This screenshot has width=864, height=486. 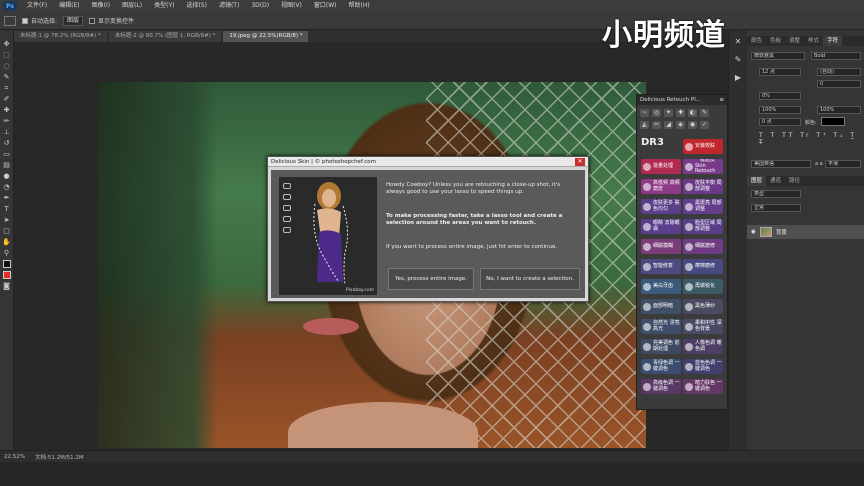 What do you see at coordinates (703, 246) in the screenshot?
I see `plugin-button-11: 细腻磨修` at bounding box center [703, 246].